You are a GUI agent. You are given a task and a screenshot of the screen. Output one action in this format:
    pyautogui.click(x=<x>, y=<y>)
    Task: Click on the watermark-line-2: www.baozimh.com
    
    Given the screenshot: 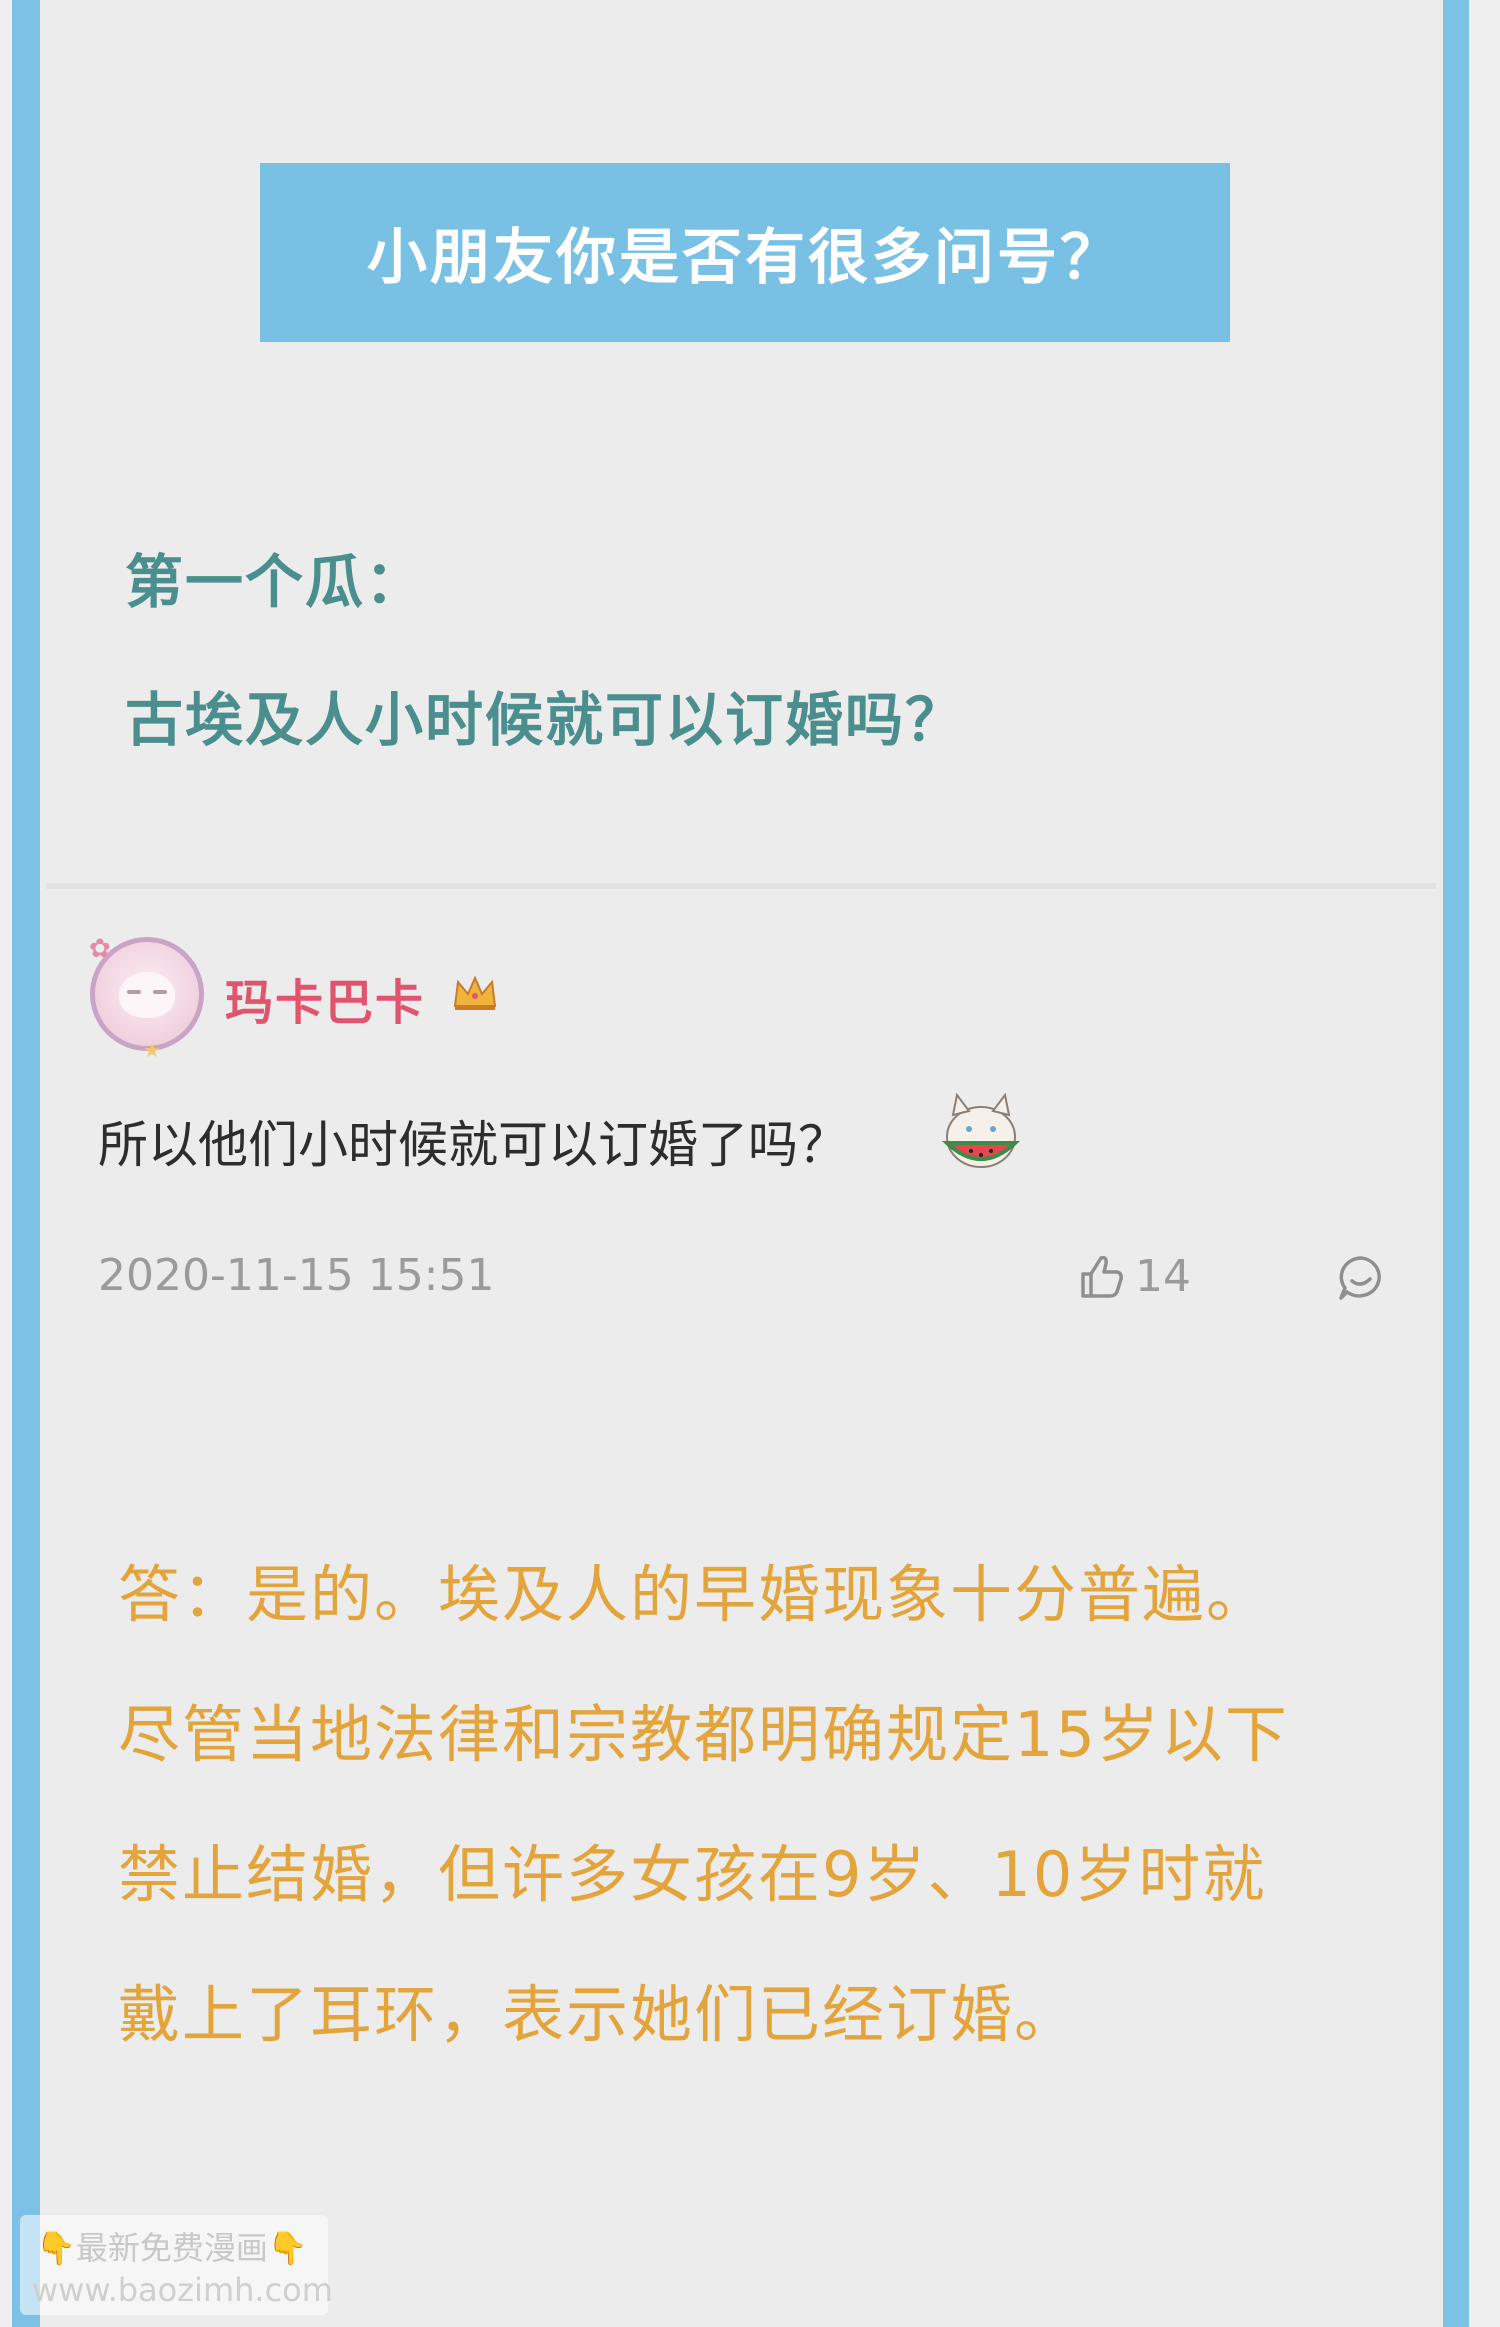 What is the action you would take?
    pyautogui.click(x=182, y=2290)
    